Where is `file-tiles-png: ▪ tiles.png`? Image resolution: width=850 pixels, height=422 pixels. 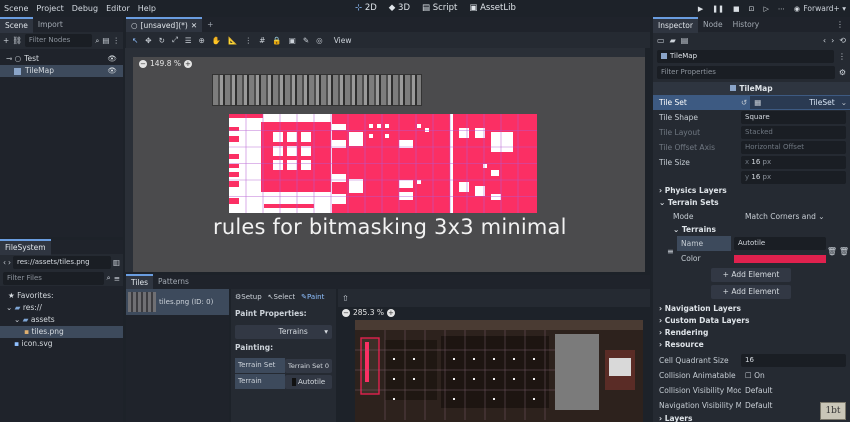
file-tiles-png: ▪ tiles.png is located at coordinates (61, 332).